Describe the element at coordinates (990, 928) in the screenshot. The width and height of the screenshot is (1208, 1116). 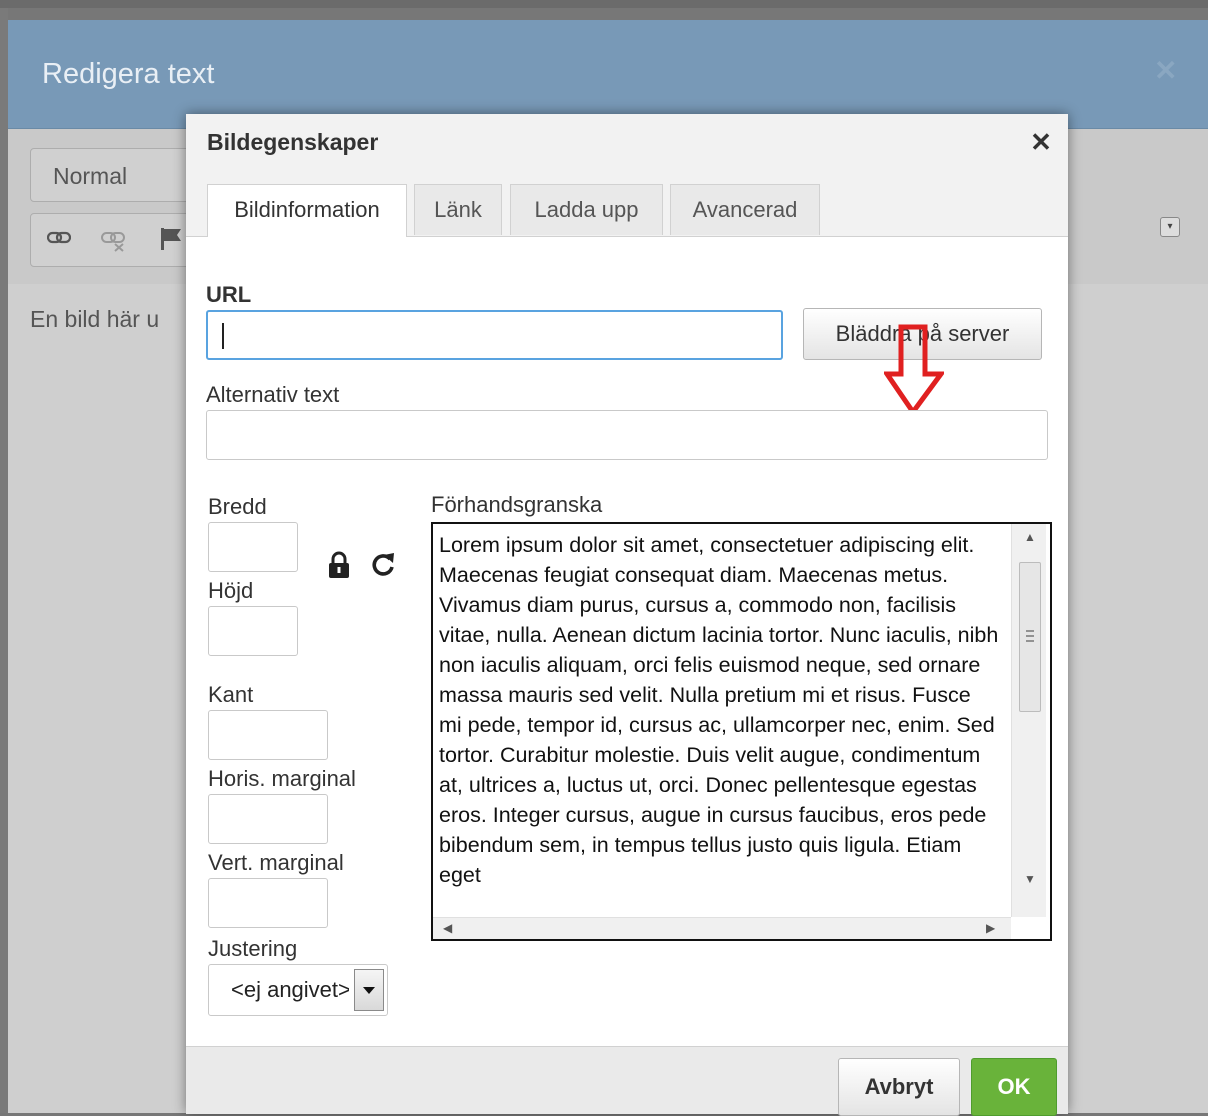
I see `scroll-right-icon: ▶` at that location.